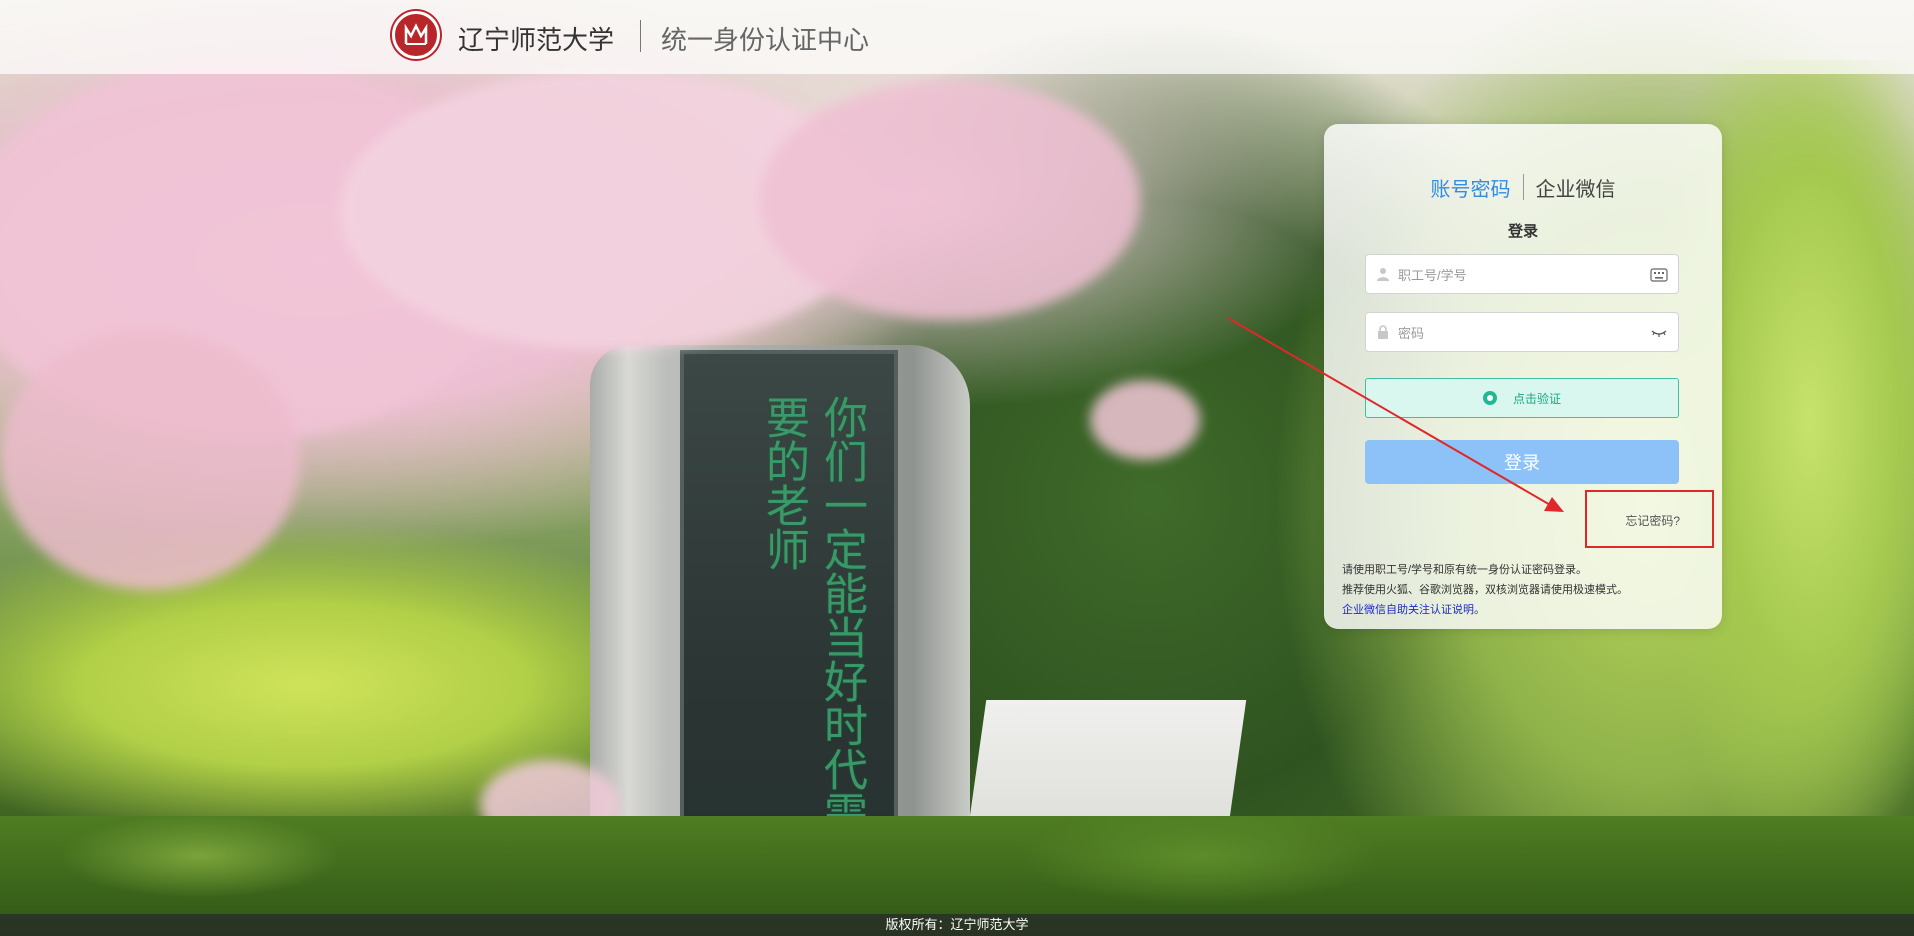  Describe the element at coordinates (1485, 590) in the screenshot. I see `hint-line: 推荐使用火狐、谷歌浏览器，双核浏览器请使用极速模式。` at that location.